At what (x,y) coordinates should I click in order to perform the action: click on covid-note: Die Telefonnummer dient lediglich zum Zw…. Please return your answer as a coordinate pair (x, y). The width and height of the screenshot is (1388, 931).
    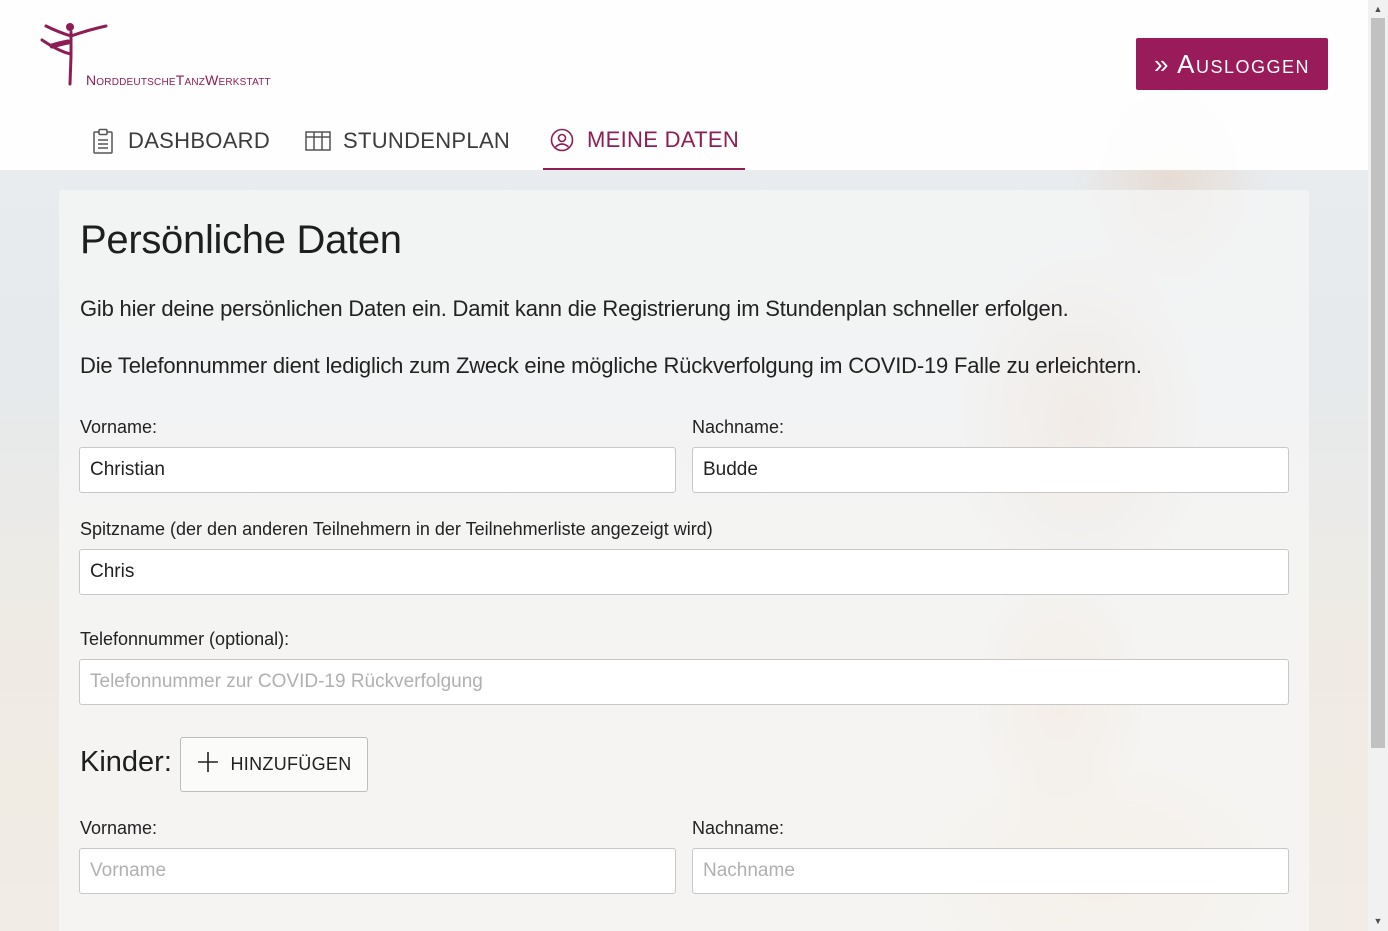
    Looking at the image, I should click on (611, 365).